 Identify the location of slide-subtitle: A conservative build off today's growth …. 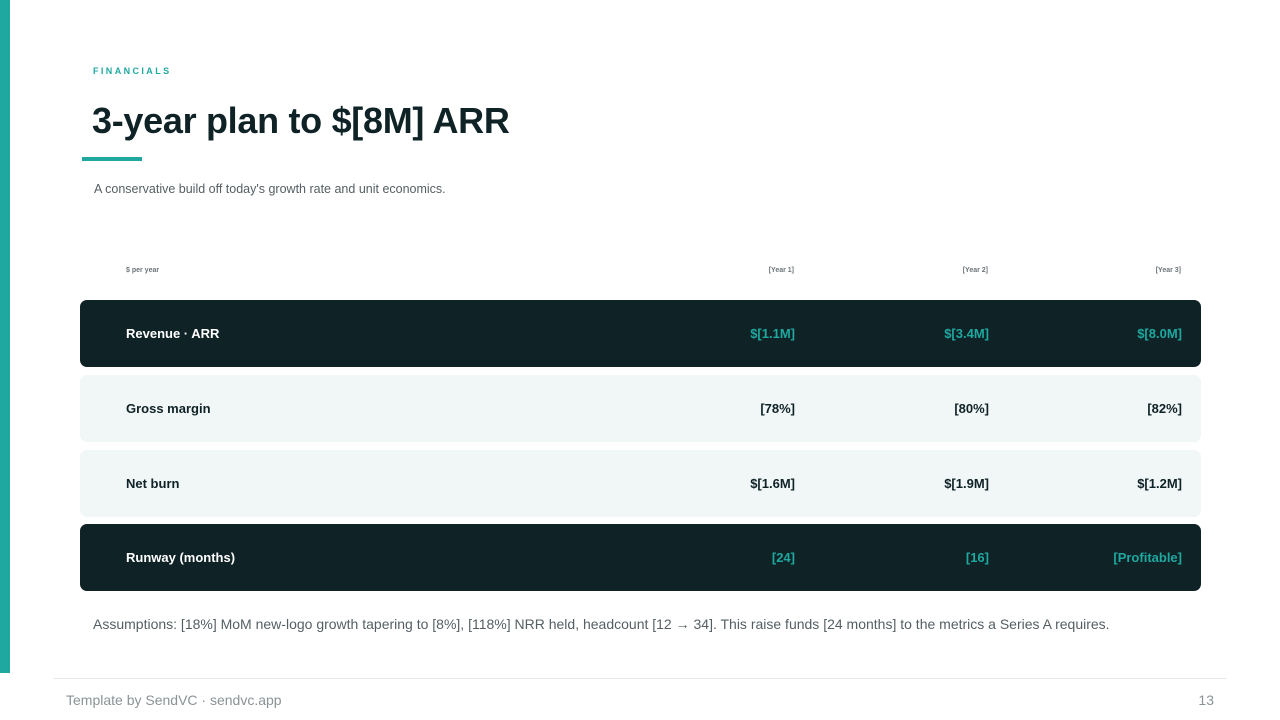
(270, 189).